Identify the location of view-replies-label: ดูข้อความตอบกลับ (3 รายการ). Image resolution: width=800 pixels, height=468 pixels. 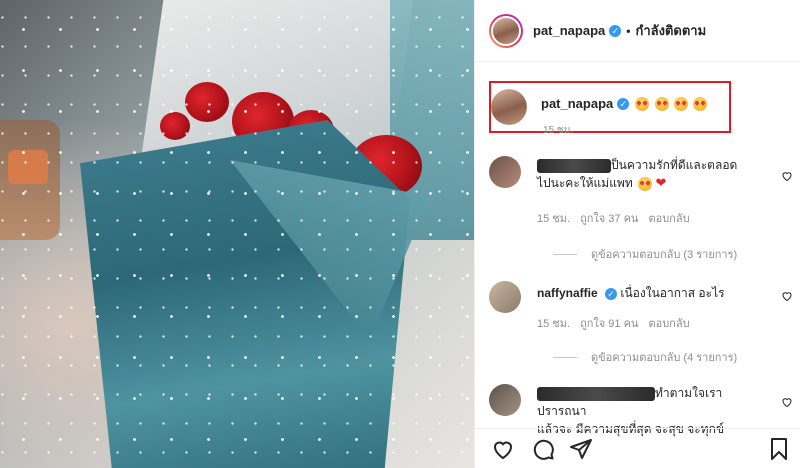
(664, 255).